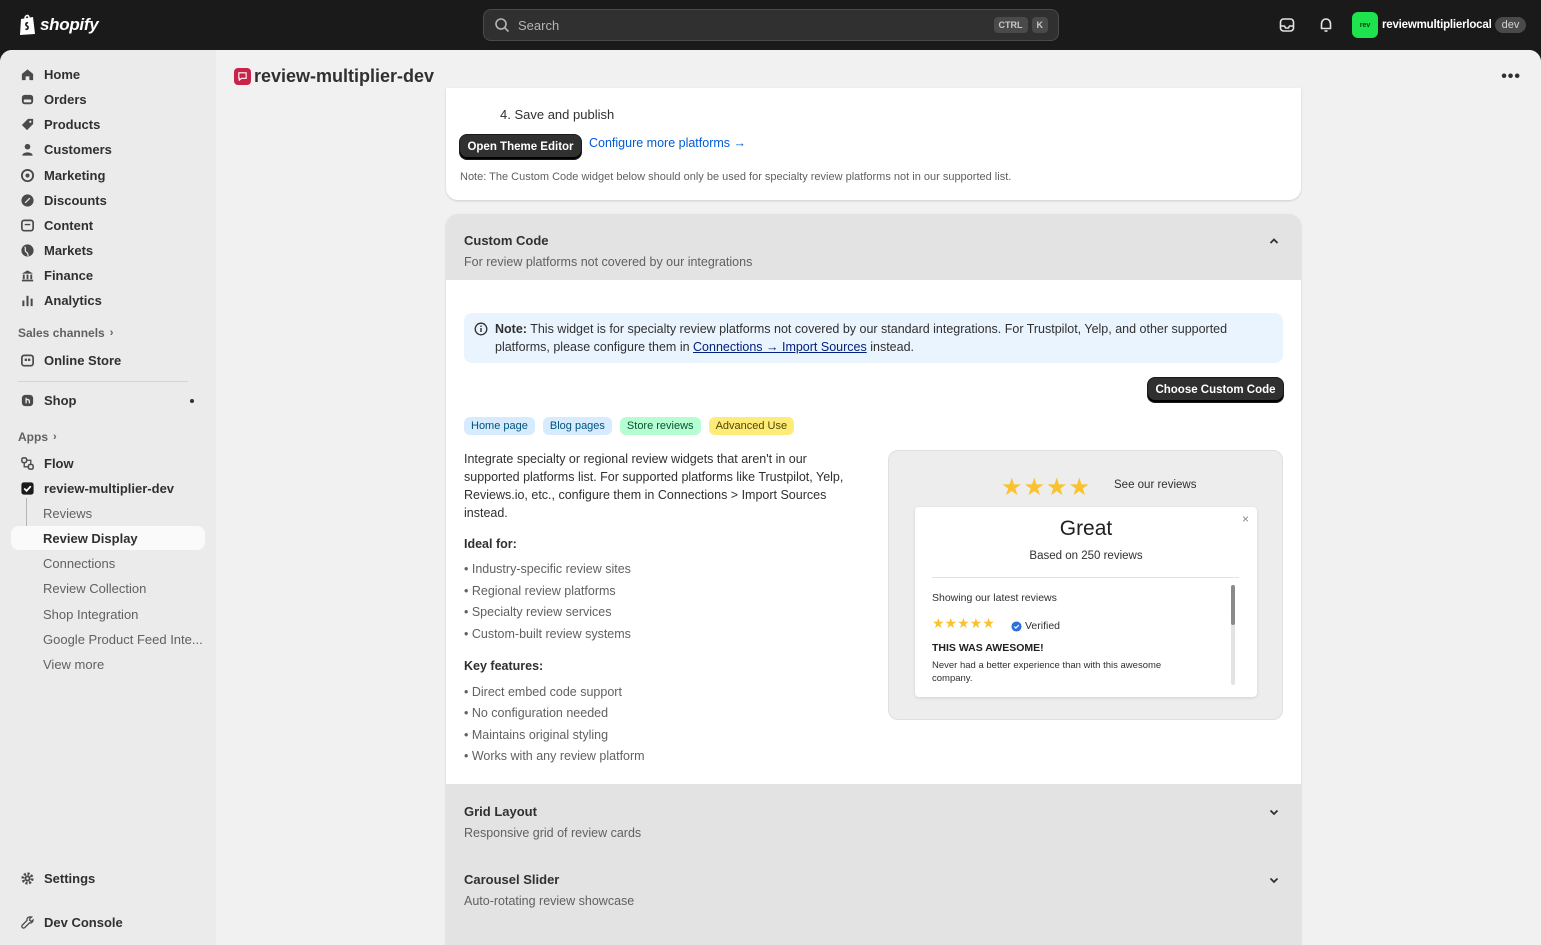 Image resolution: width=1541 pixels, height=945 pixels. Describe the element at coordinates (83, 922) in the screenshot. I see `sidebar-item-label: Dev Console` at that location.